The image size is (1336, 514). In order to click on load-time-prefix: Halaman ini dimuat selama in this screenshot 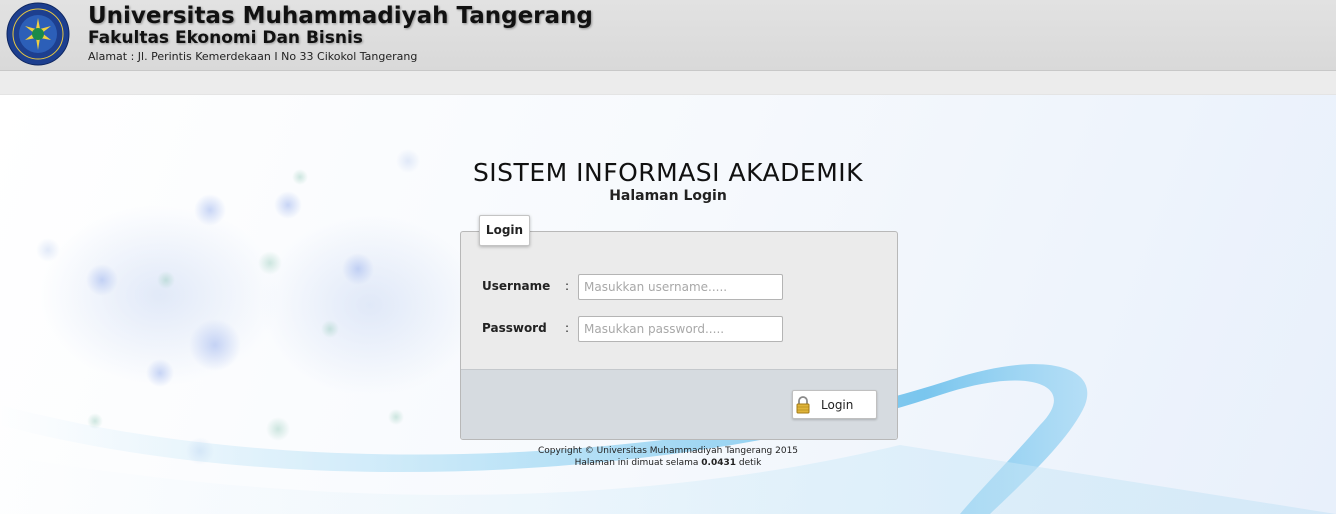, I will do `click(638, 463)`.